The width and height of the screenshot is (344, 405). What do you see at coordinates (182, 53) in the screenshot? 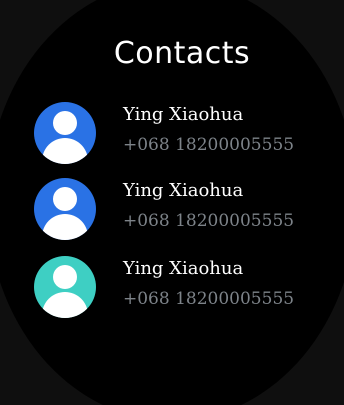
I see `page-title: Contacts` at bounding box center [182, 53].